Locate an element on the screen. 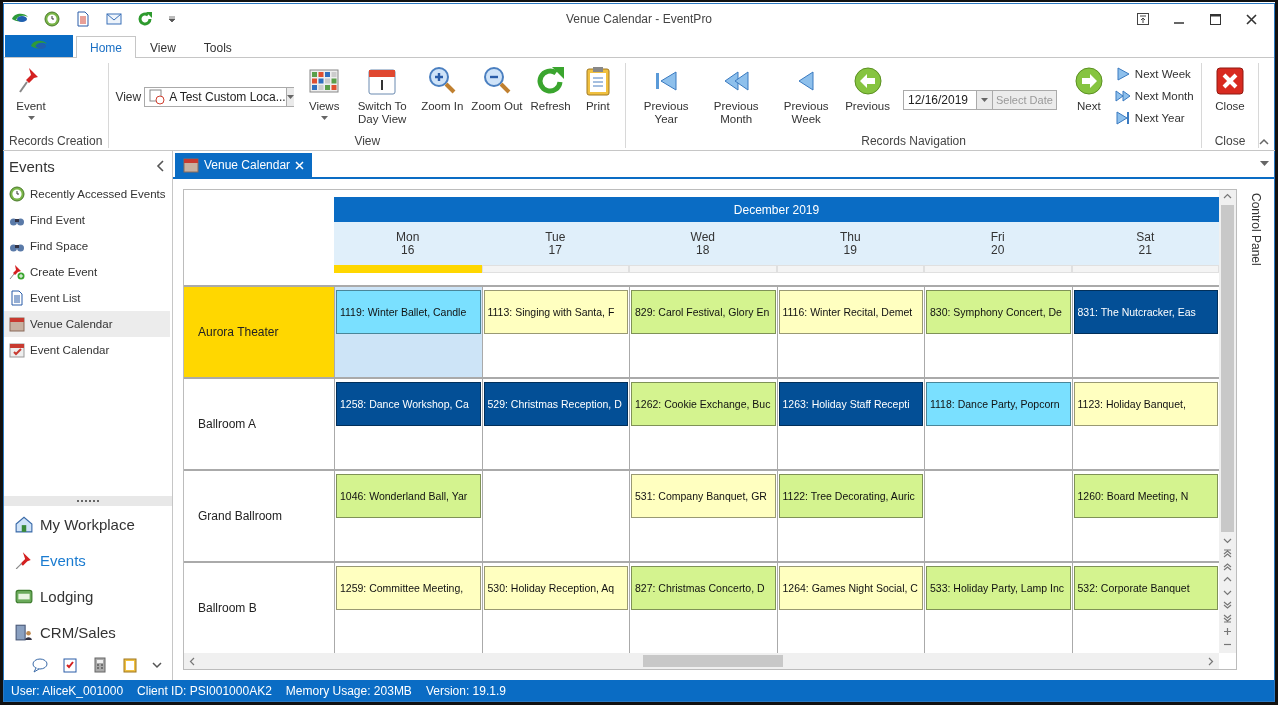  calendar-cell: 1123: Holiday Banquet, is located at coordinates (1145, 424).